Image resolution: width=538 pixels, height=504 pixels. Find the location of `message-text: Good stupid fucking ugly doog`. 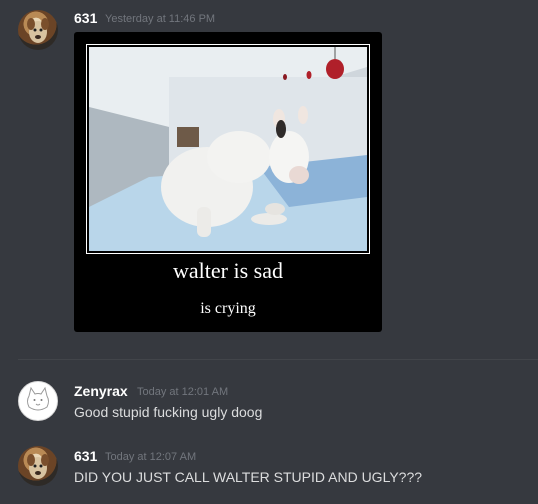

message-text: Good stupid fucking ugly doog is located at coordinates (168, 412).